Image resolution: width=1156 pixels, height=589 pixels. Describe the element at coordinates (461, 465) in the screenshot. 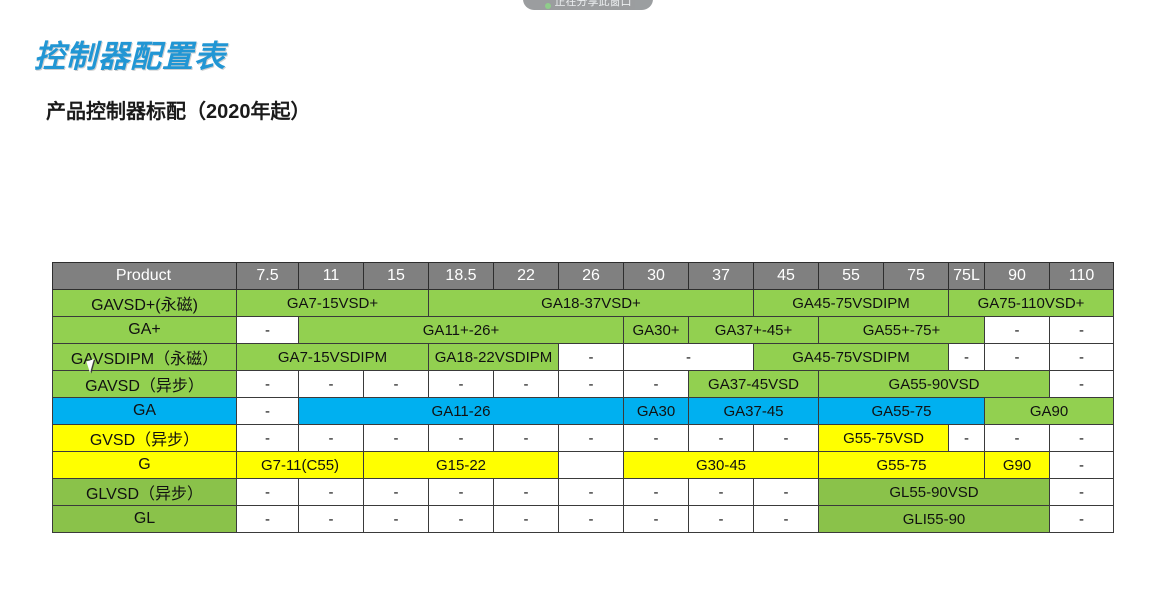

I see `table-cell: G15-22` at that location.